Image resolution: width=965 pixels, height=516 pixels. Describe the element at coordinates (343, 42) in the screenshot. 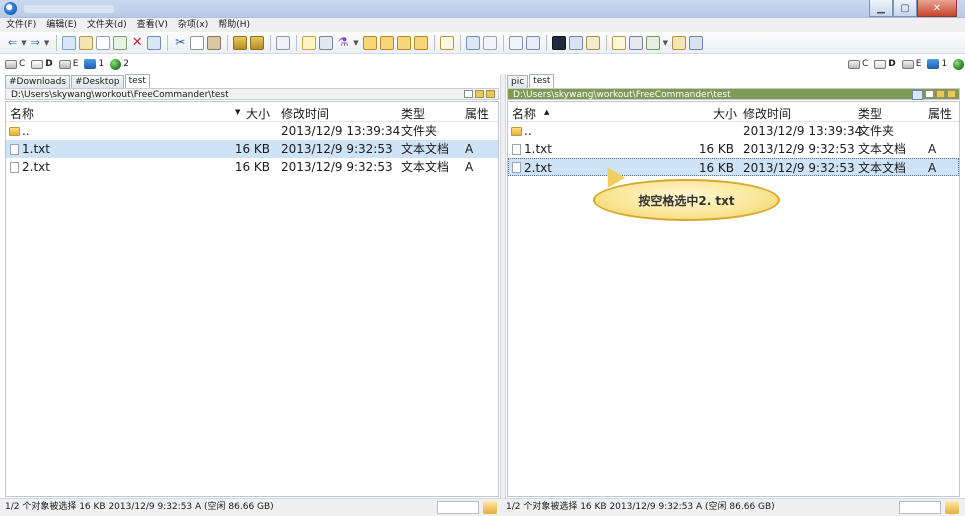

I see `filter-icon: ⚗` at that location.